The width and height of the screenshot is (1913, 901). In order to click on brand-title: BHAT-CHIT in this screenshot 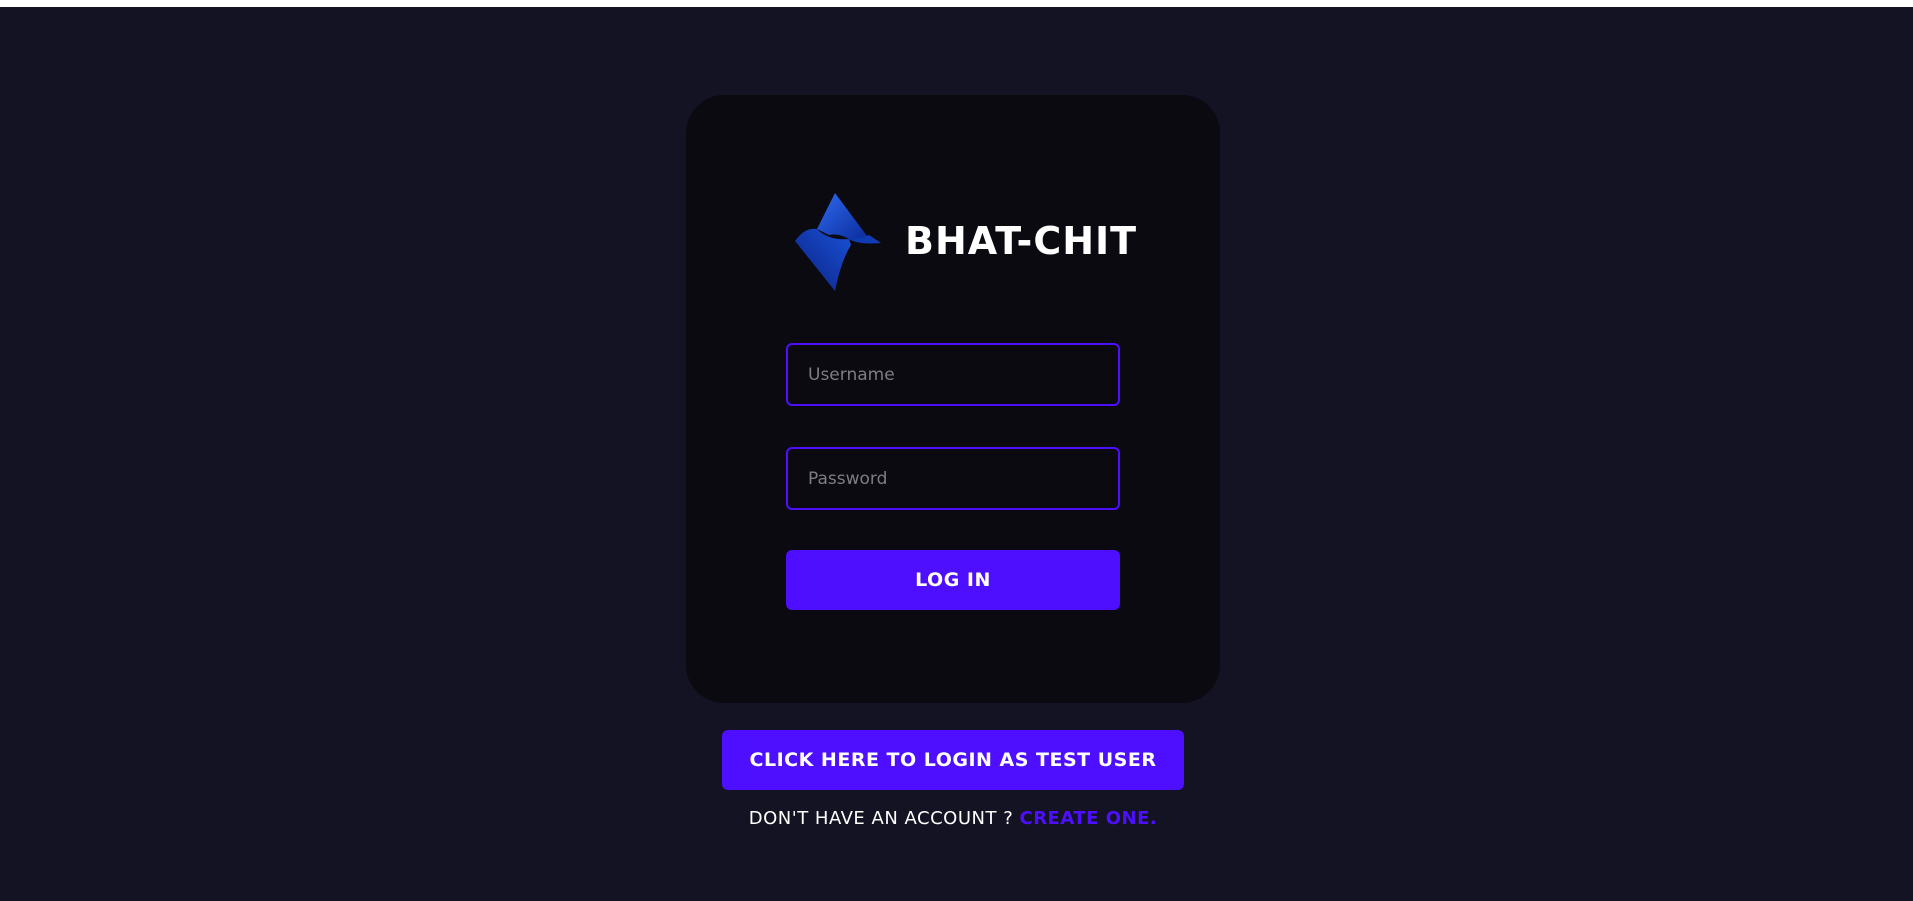, I will do `click(1021, 241)`.